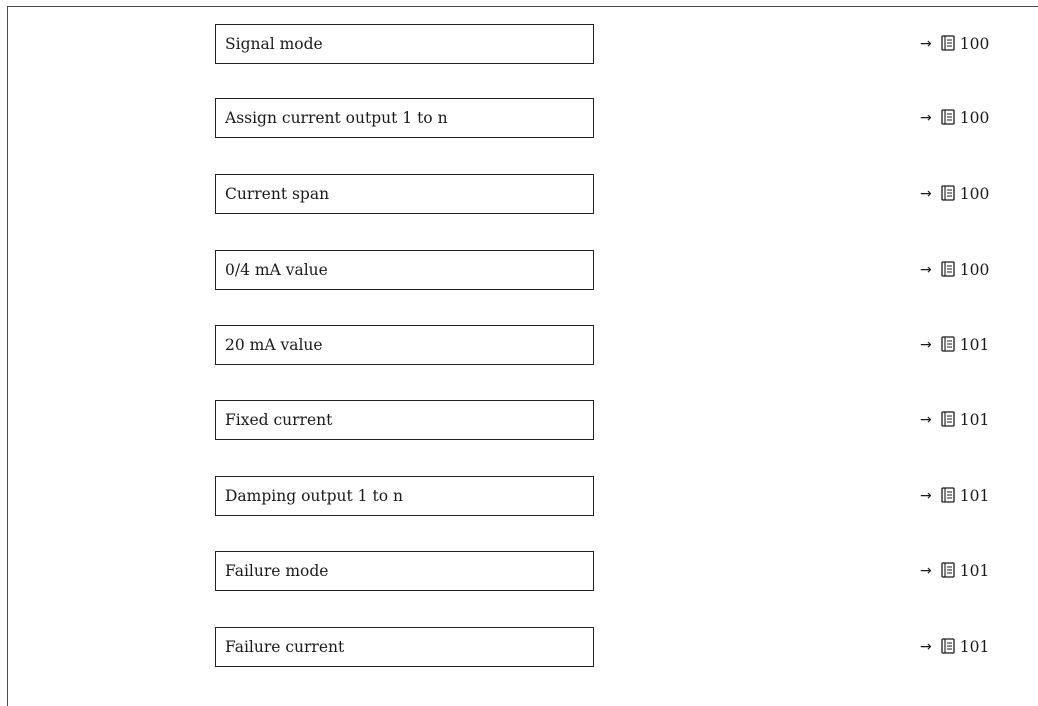 The height and width of the screenshot is (706, 1038). Describe the element at coordinates (285, 647) in the screenshot. I see `parameter-label: Failure current` at that location.